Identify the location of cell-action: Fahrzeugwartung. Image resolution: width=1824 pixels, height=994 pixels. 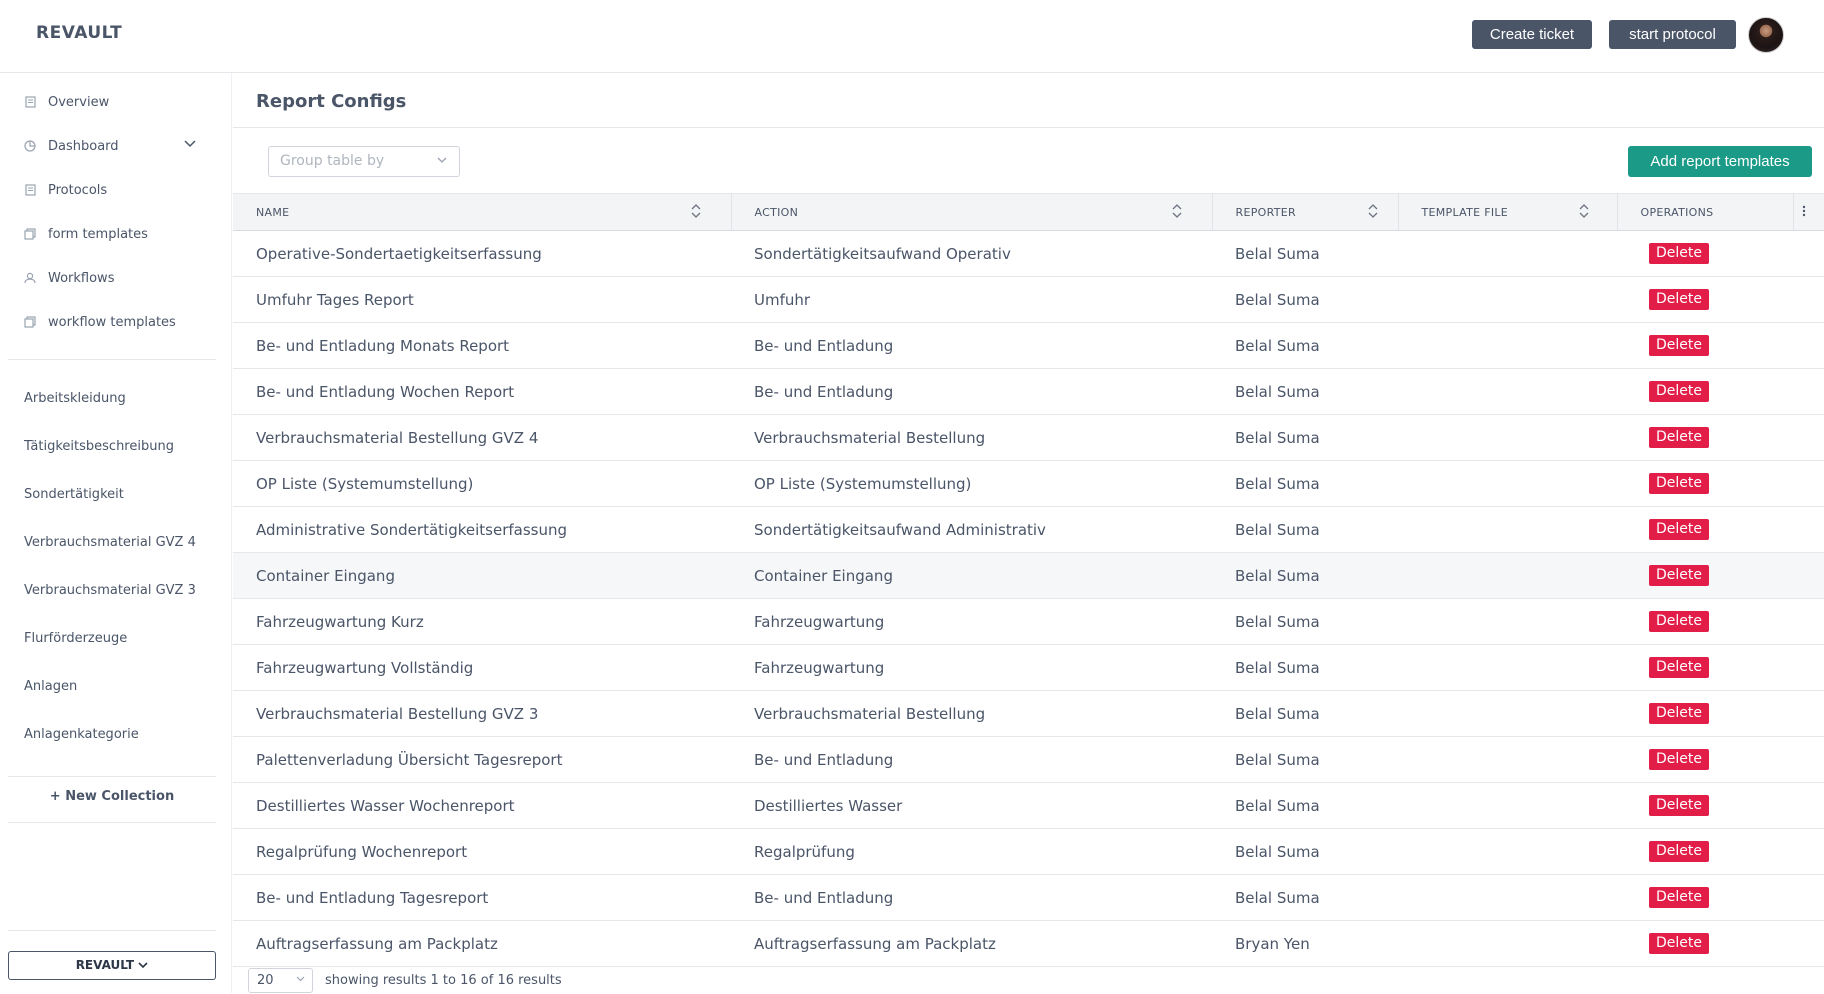
(819, 667).